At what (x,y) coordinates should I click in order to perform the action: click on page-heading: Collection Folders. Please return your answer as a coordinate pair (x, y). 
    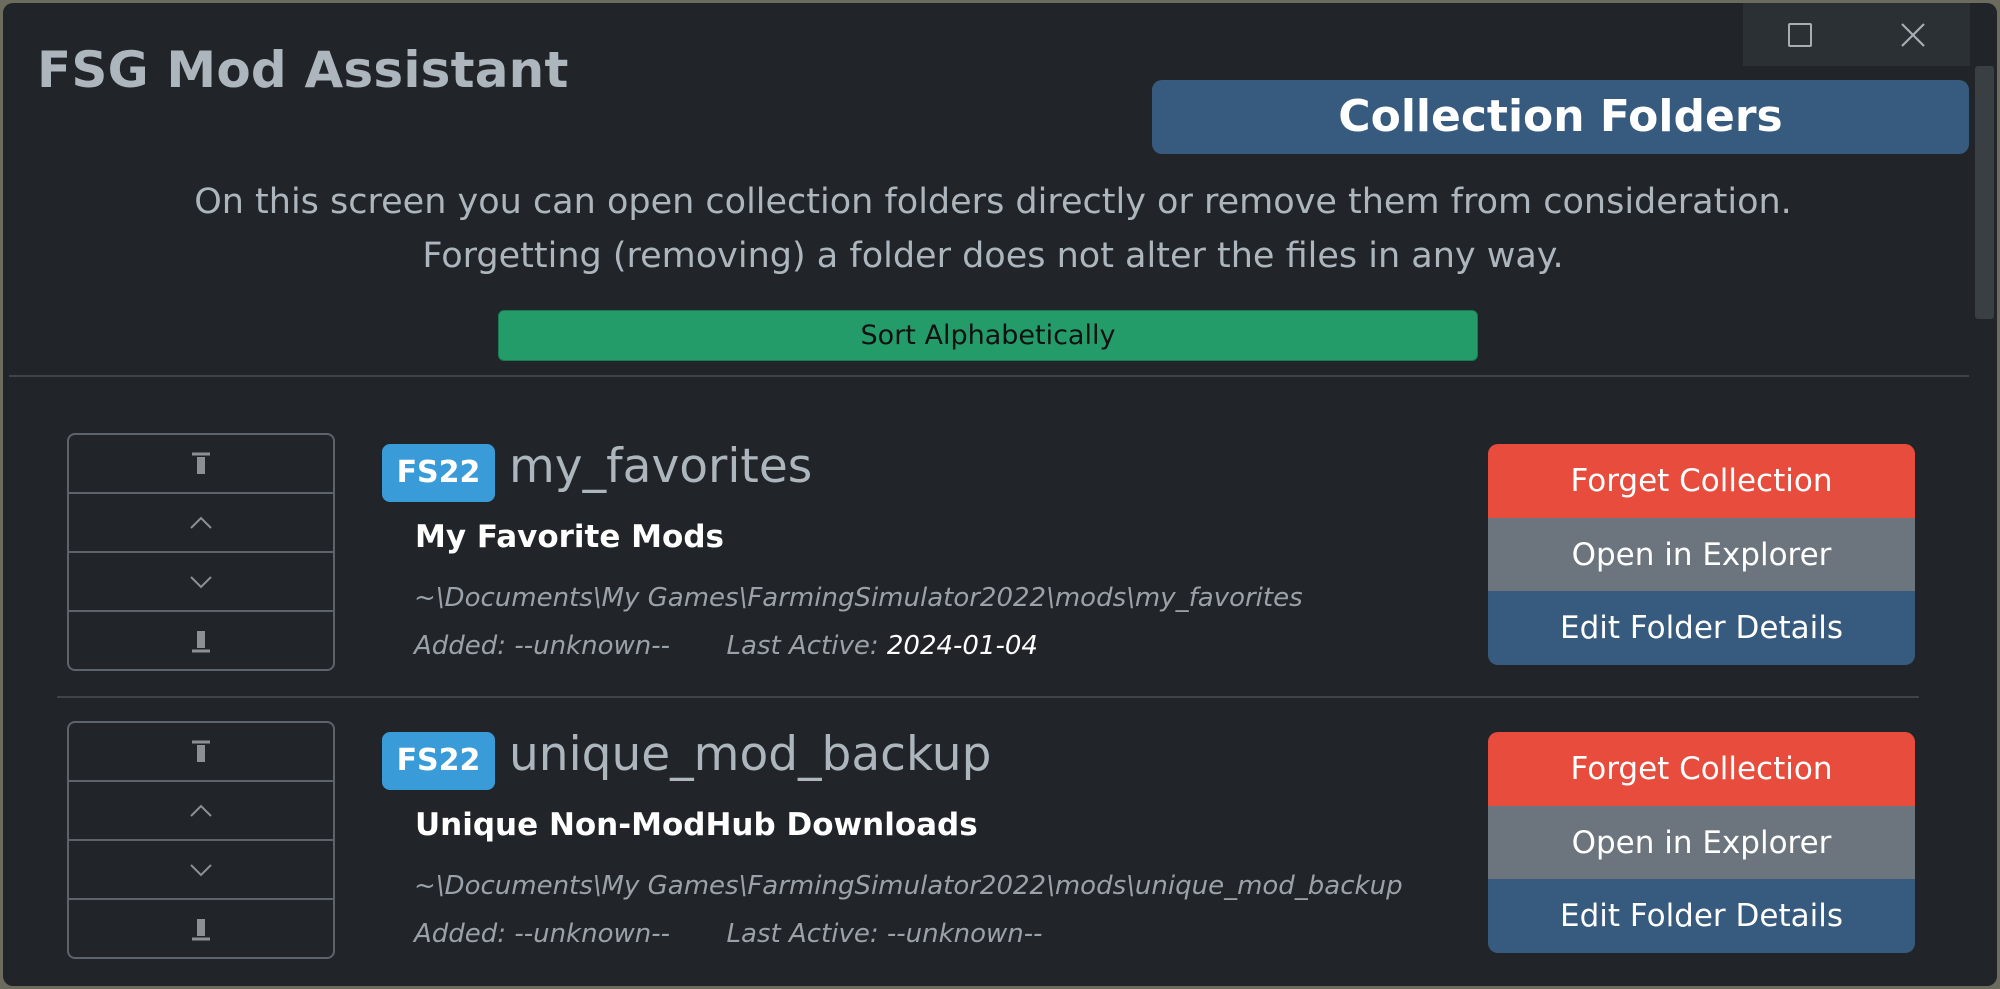
    Looking at the image, I should click on (1560, 117).